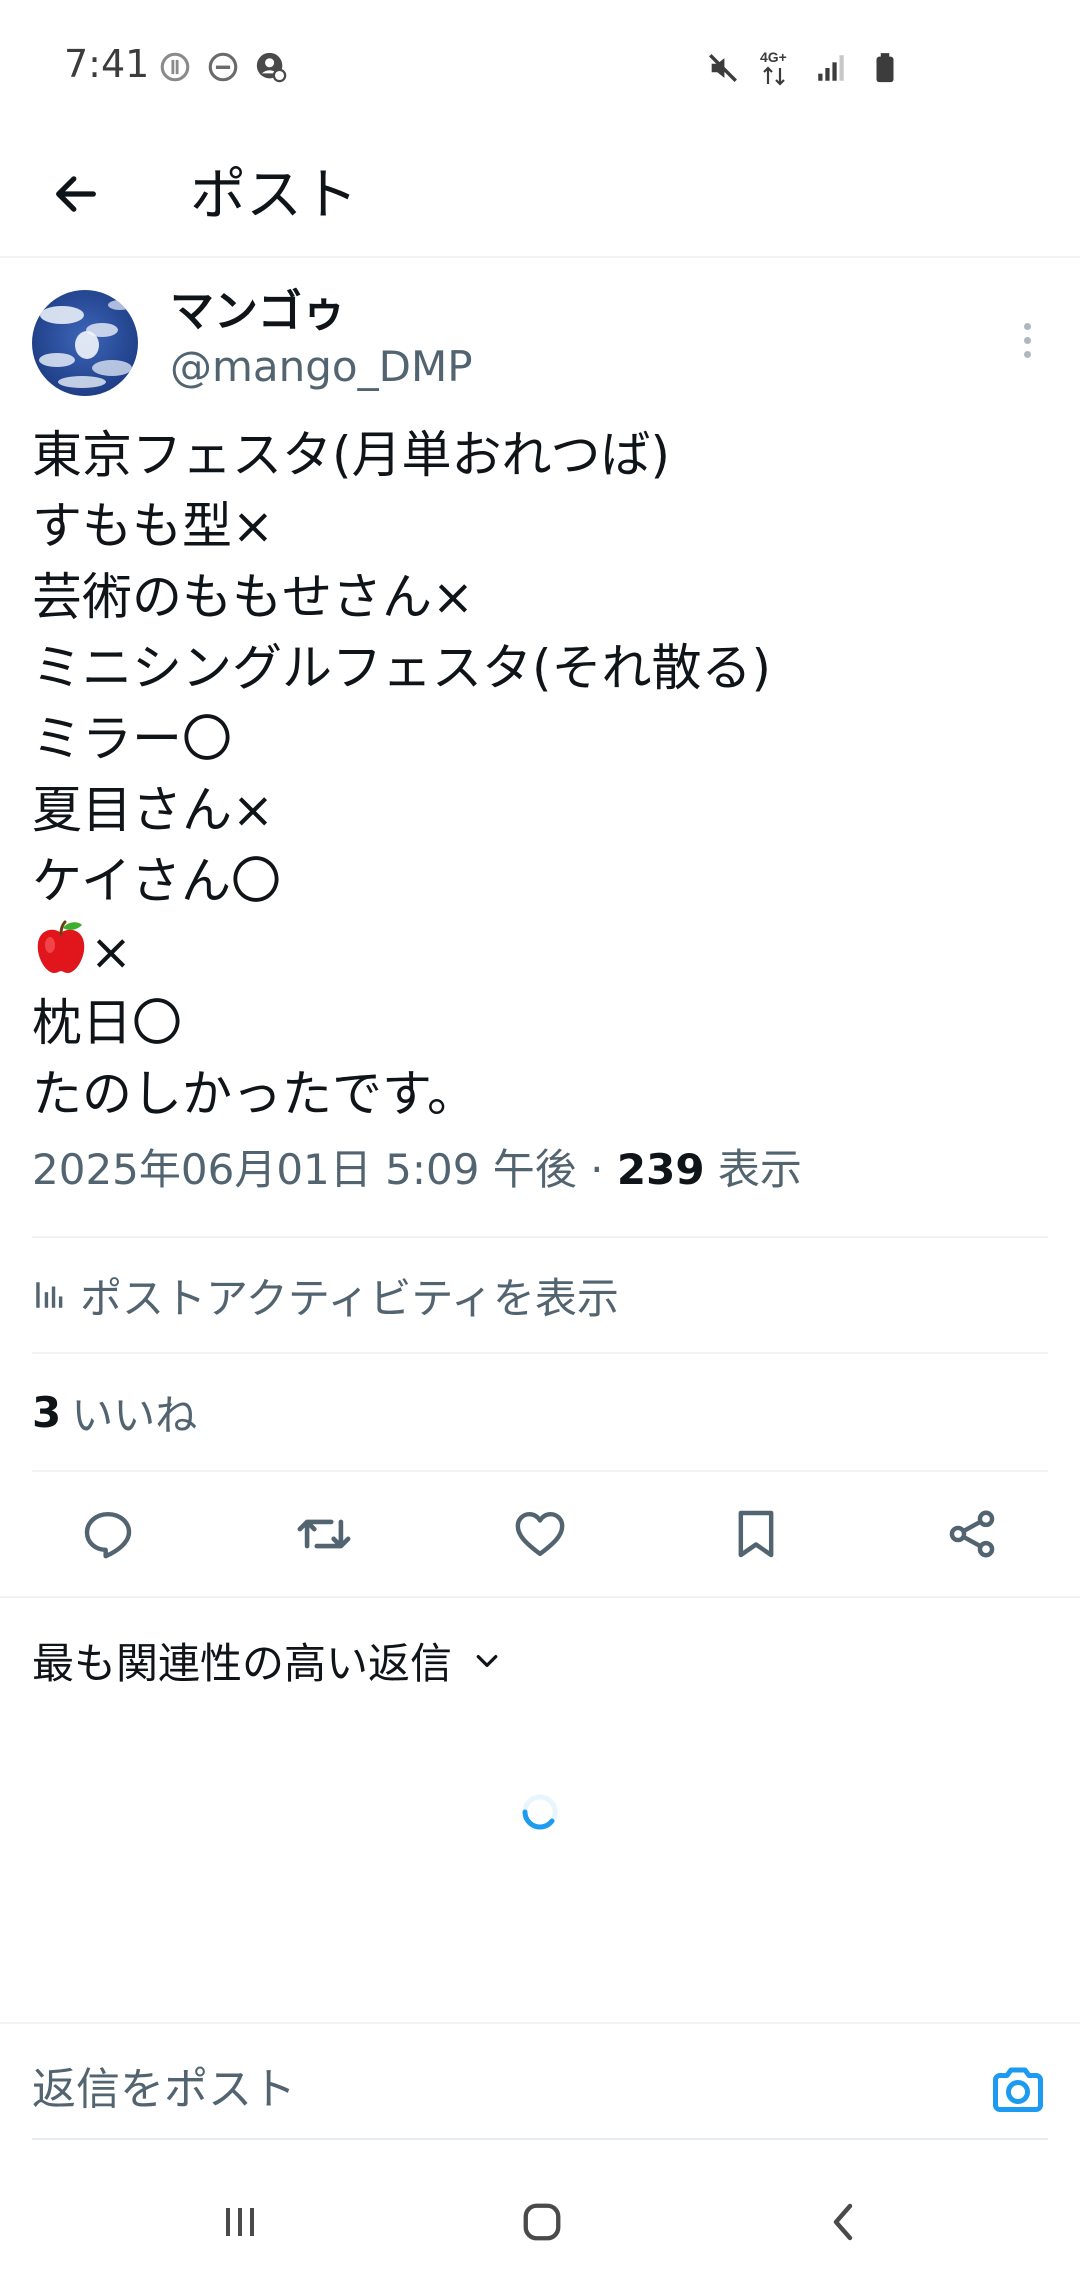  I want to click on bookmark-icon, so click(756, 1534).